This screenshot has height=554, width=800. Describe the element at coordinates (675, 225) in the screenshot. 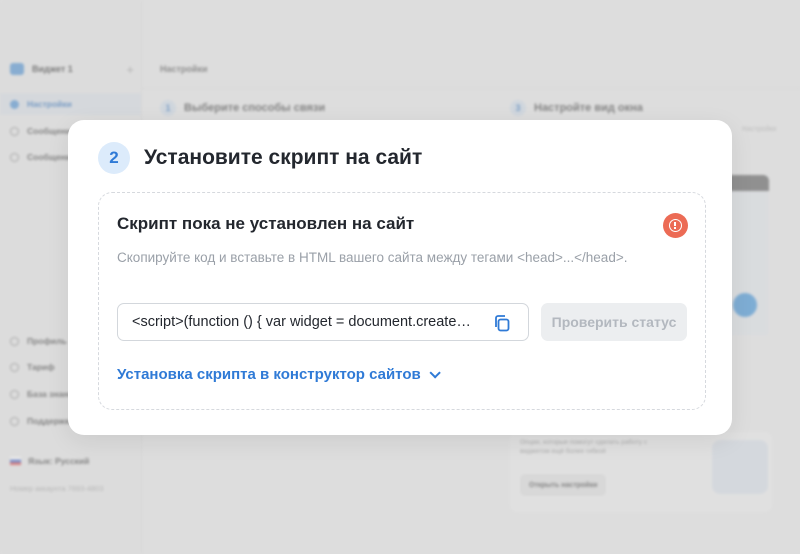

I see `alert-circle-icon` at that location.